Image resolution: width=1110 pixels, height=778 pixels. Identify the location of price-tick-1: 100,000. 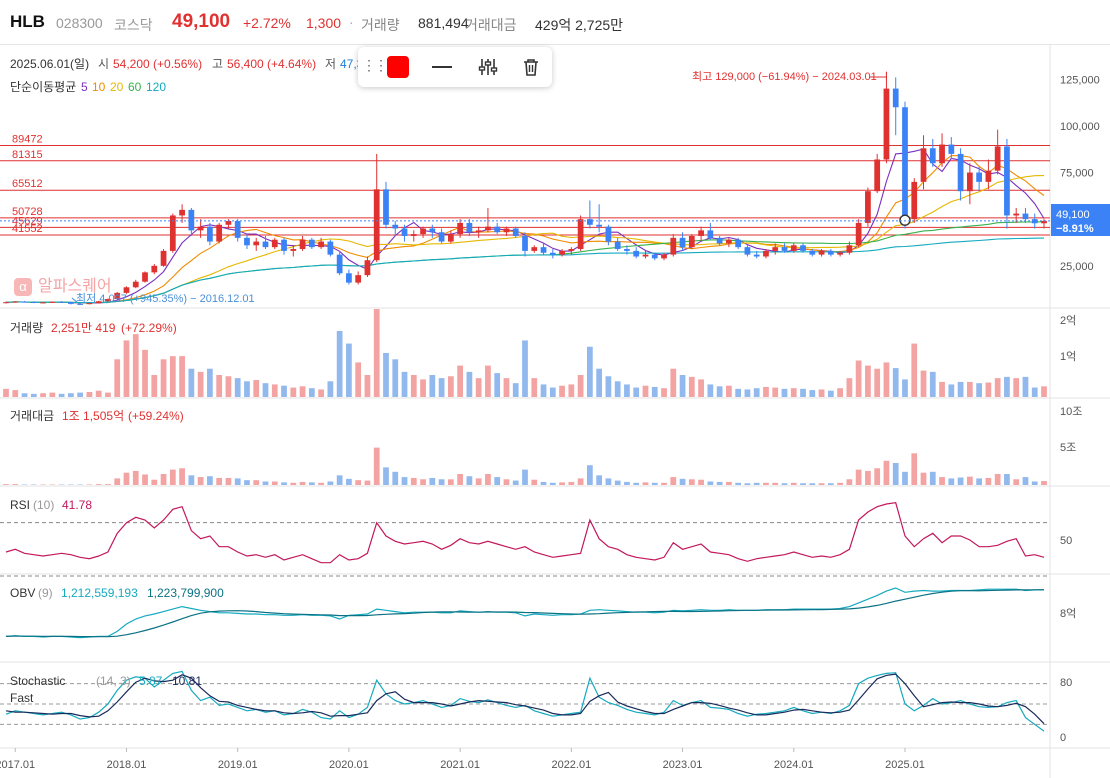
(1080, 127).